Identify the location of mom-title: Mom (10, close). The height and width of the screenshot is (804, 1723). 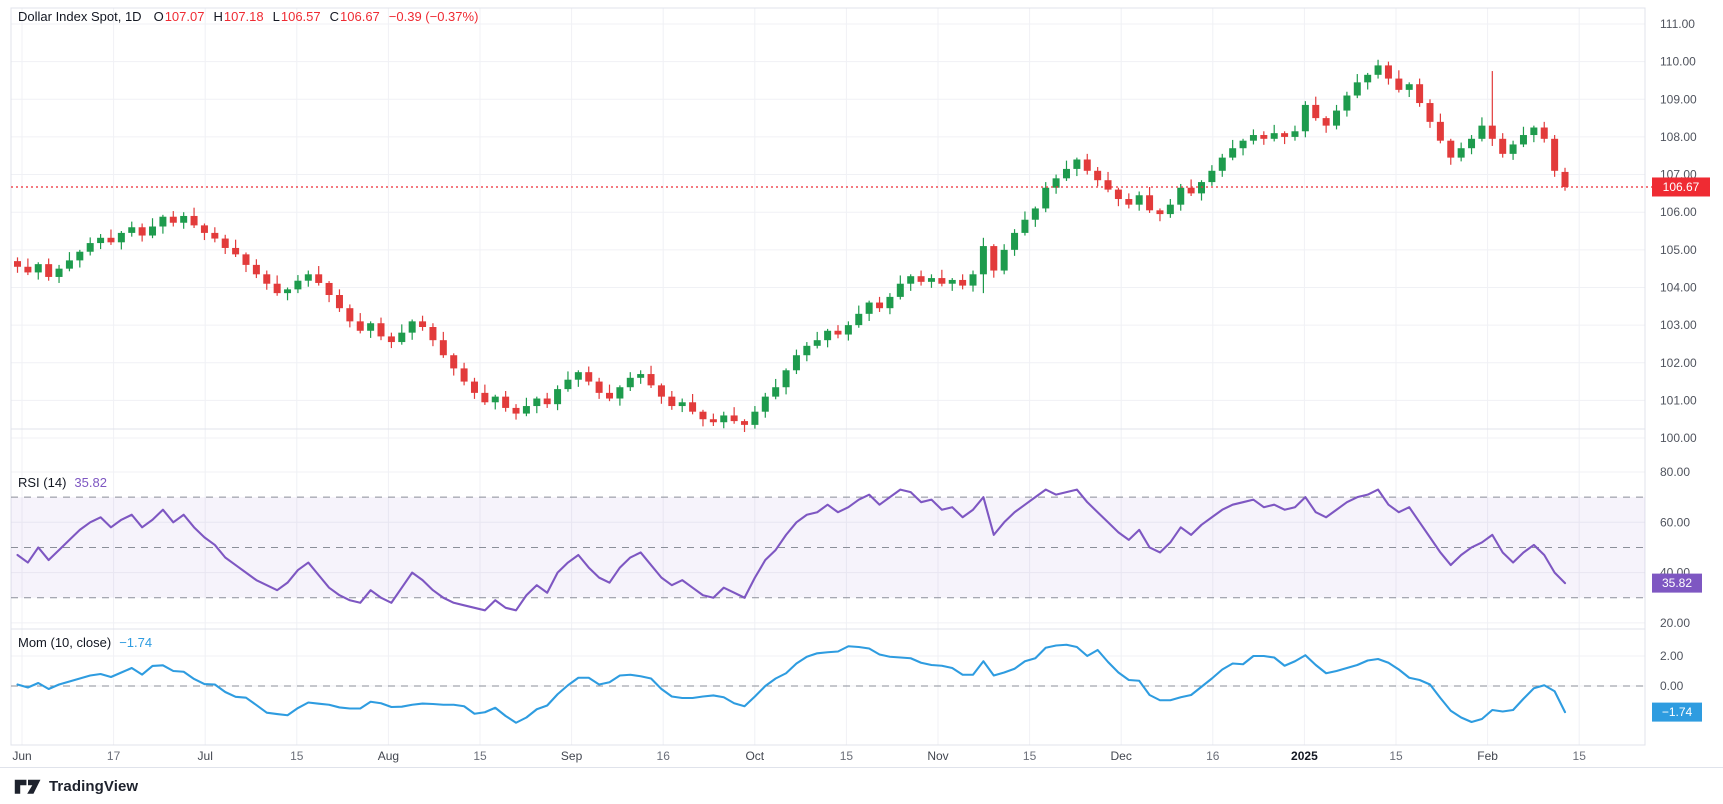
(64, 642).